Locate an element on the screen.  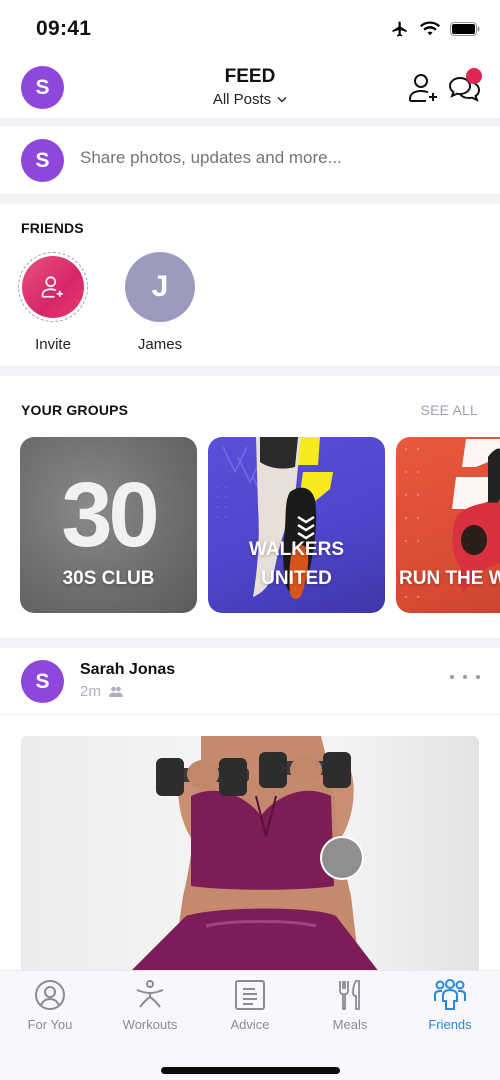
post-divider is located at coordinates (250, 714).